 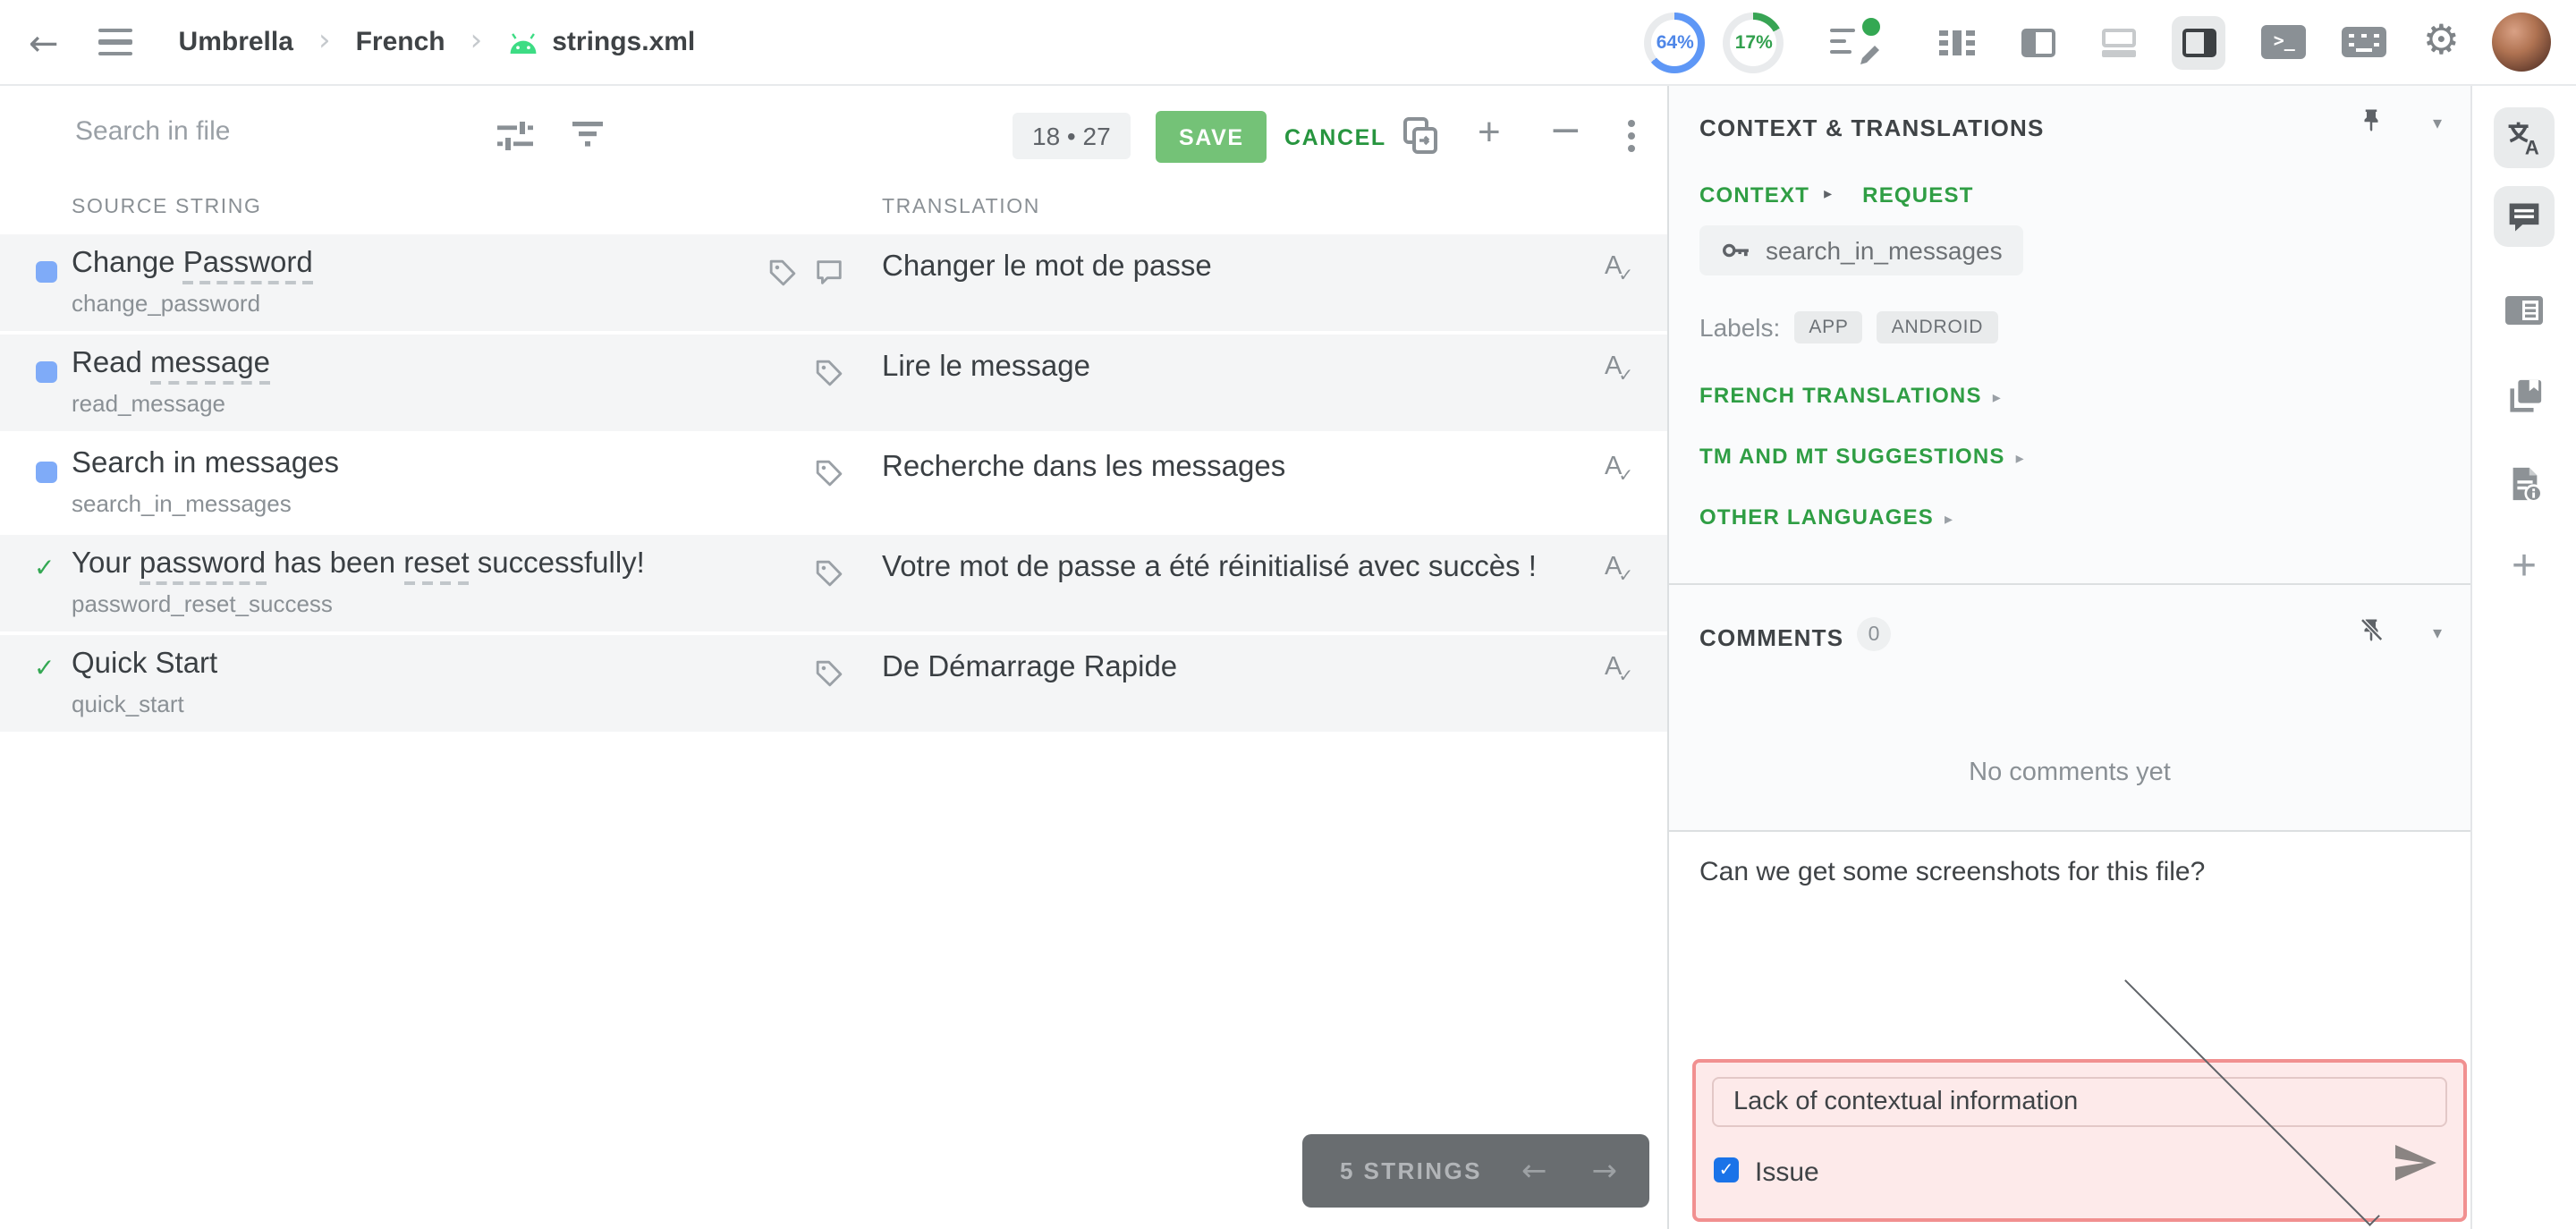 What do you see at coordinates (1771, 637) in the screenshot?
I see `comments-title: COMMENTS` at bounding box center [1771, 637].